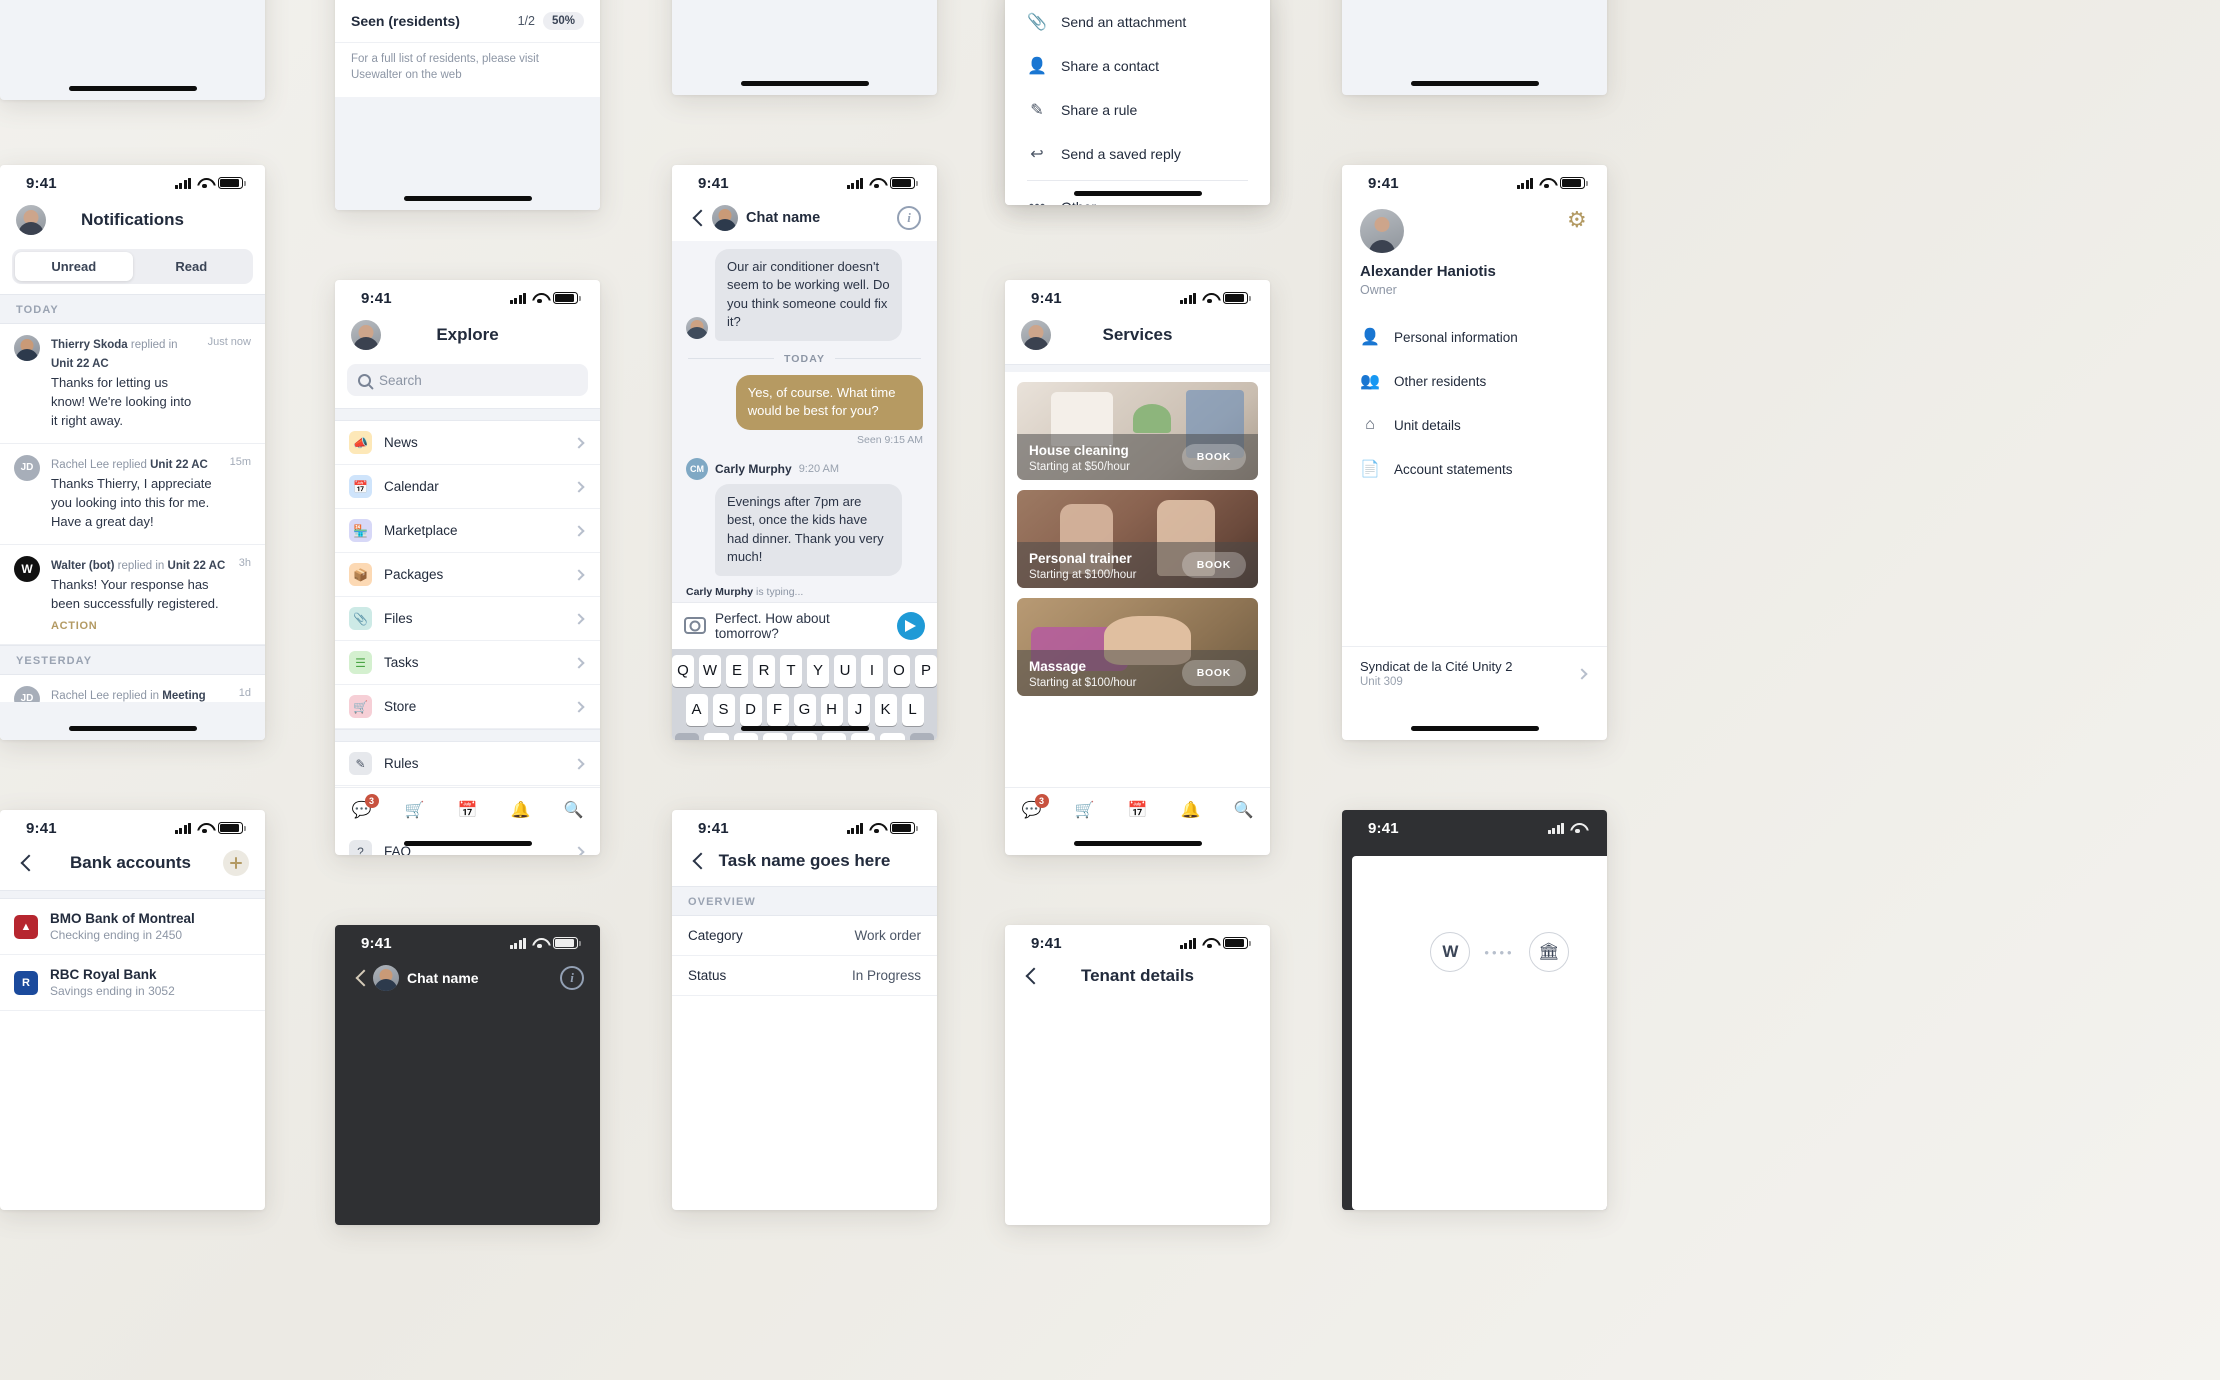 This screenshot has height=1380, width=2220. I want to click on key-u: U, so click(845, 670).